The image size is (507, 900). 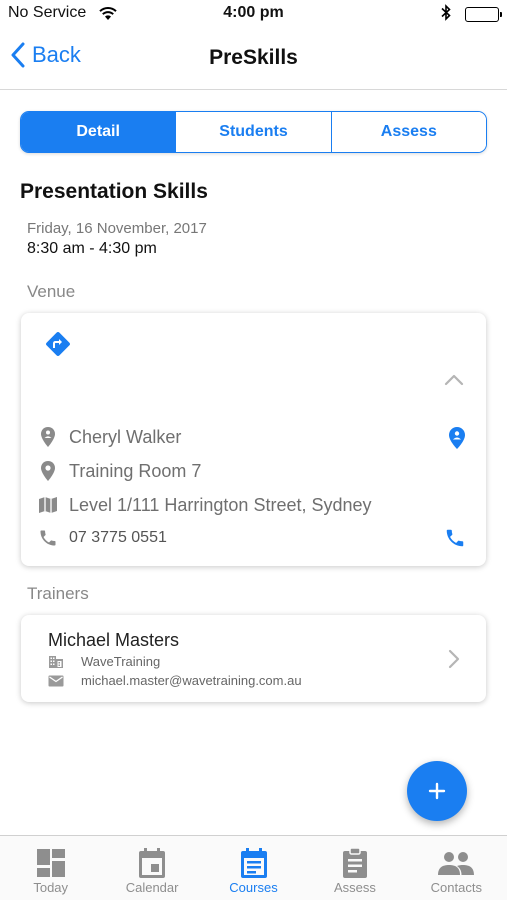 I want to click on place-icon, so click(x=48, y=471).